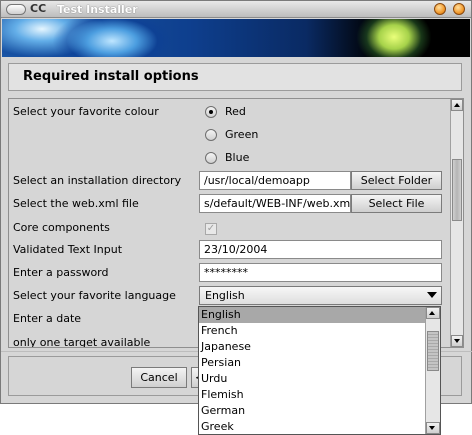 This screenshot has width=472, height=435. What do you see at coordinates (312, 315) in the screenshot?
I see `language-option: English` at bounding box center [312, 315].